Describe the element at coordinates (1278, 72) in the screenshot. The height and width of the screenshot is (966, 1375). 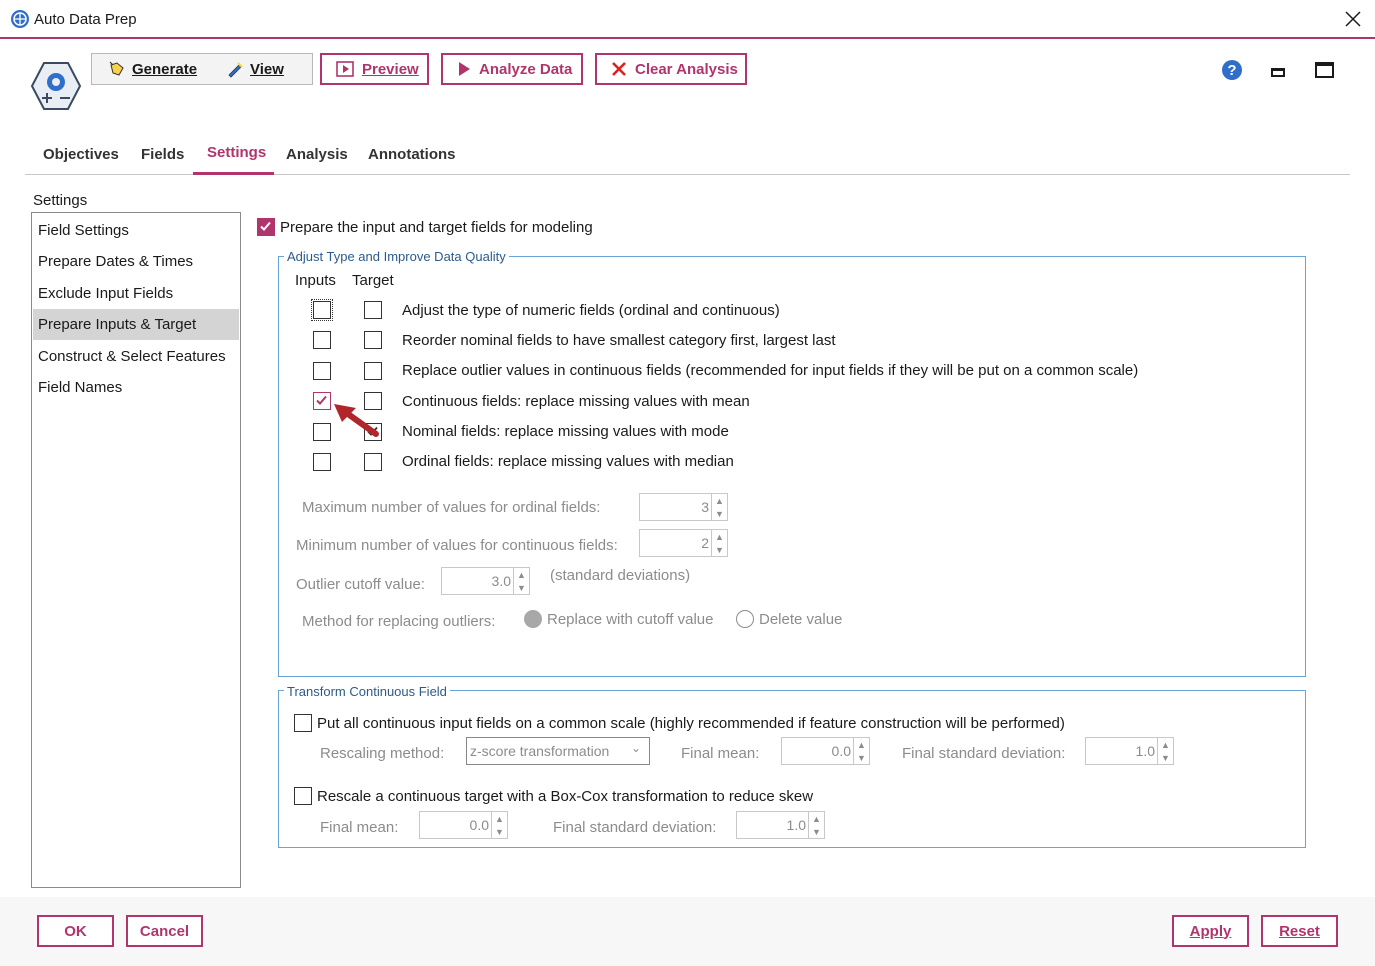
I see `minimize-panel-icon` at that location.